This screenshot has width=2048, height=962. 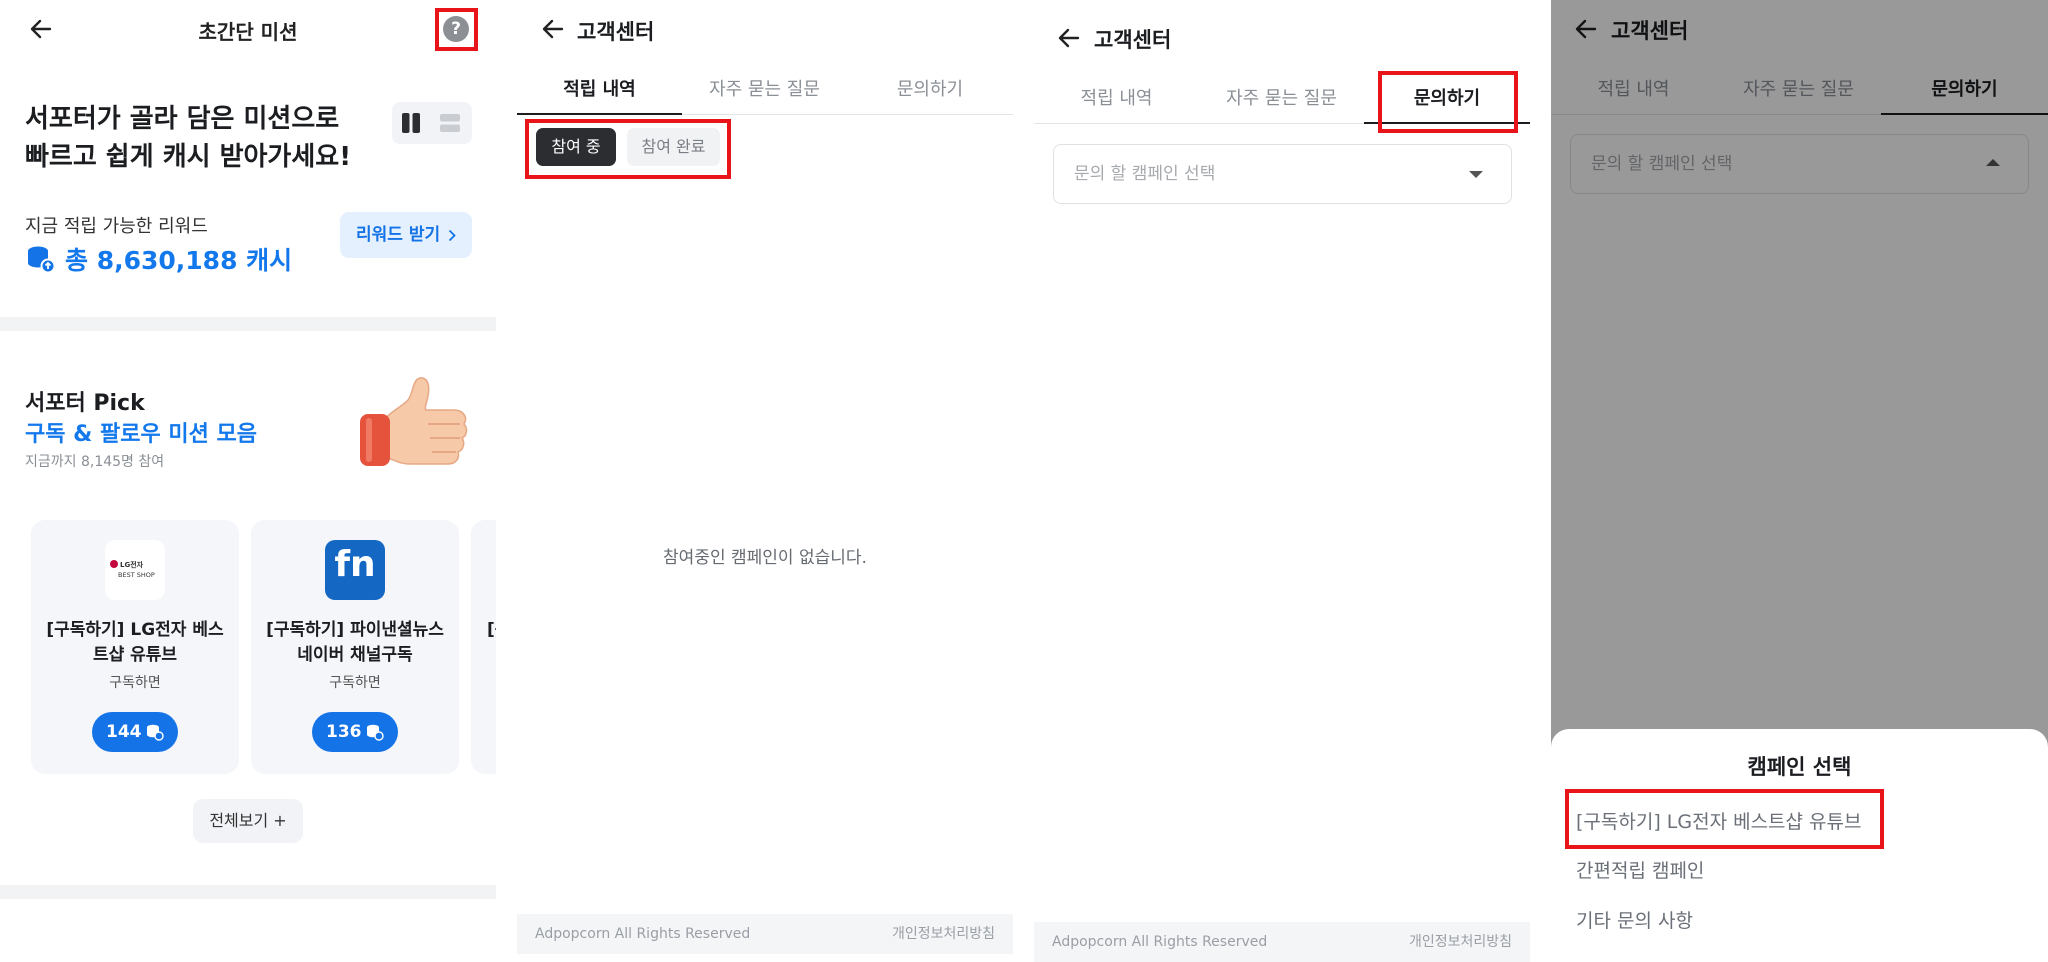 I want to click on svg-text: LG전자, so click(x=132, y=564).